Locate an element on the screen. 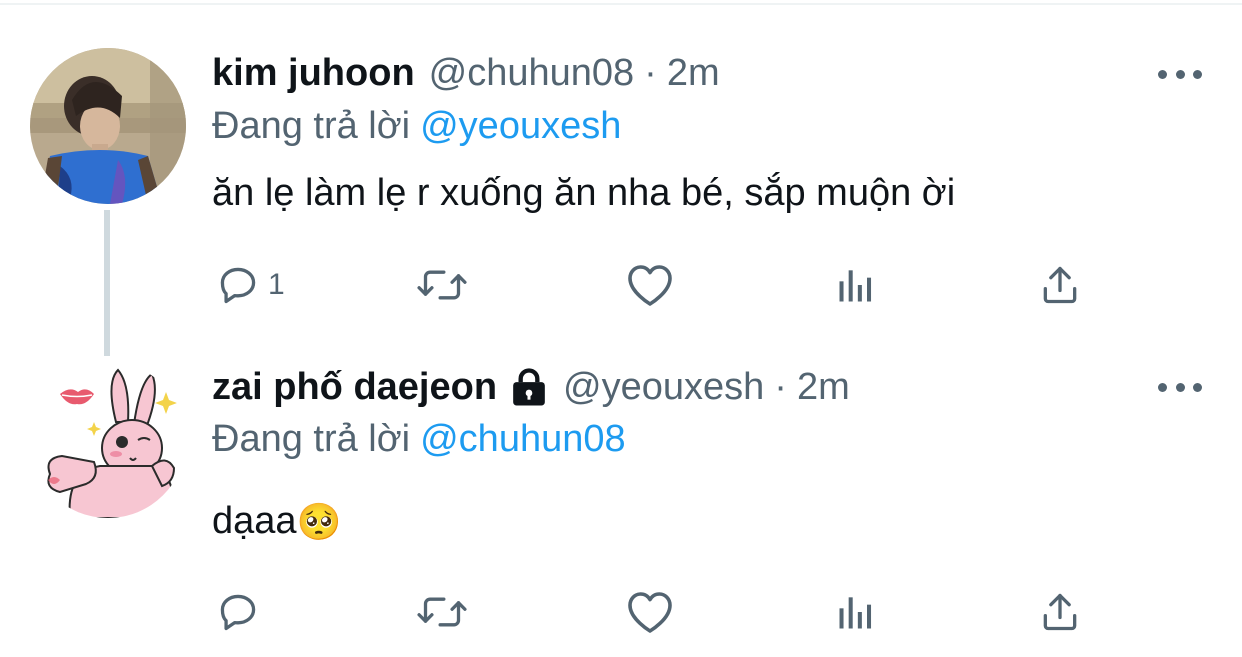  tweet-text-content: dạaa is located at coordinates (254, 521).